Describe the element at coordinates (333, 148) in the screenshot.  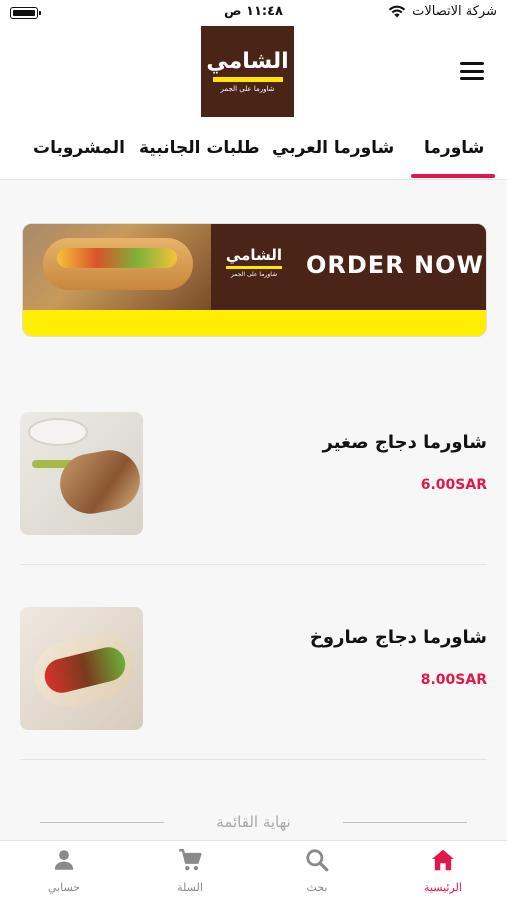
I see `tab-arabic-shawarma: شاورما العربي` at that location.